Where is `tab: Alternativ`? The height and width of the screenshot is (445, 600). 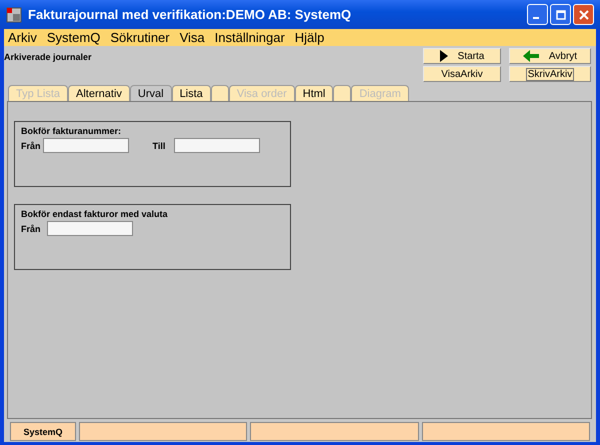
tab: Alternativ is located at coordinates (99, 93).